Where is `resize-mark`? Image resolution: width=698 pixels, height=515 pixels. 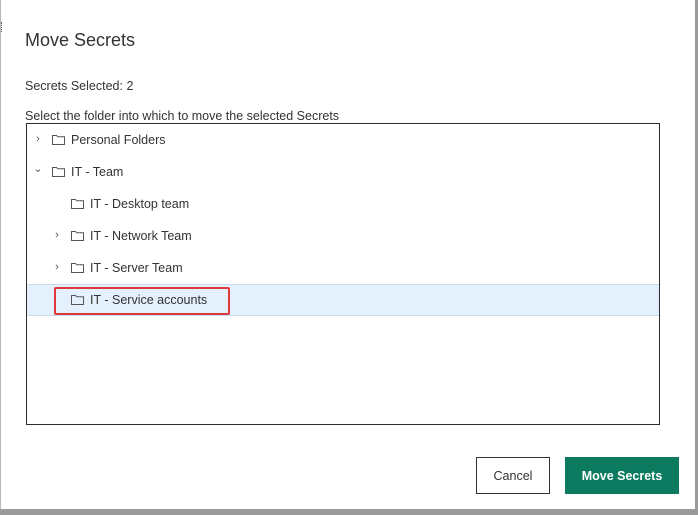
resize-mark is located at coordinates (2, 27).